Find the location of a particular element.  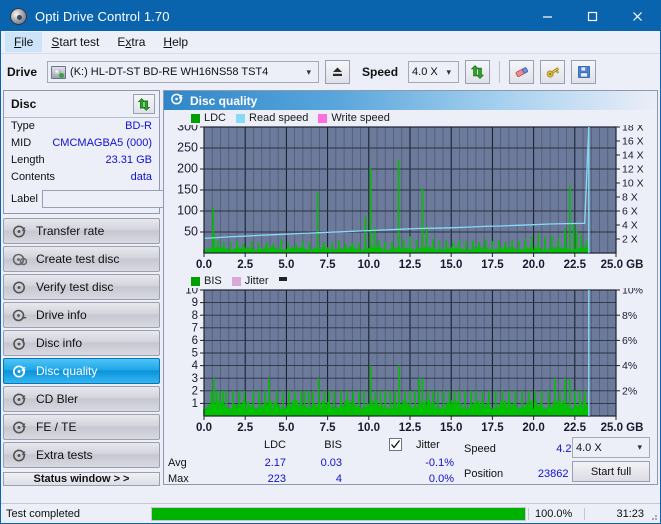

progress-fill is located at coordinates (338, 513).